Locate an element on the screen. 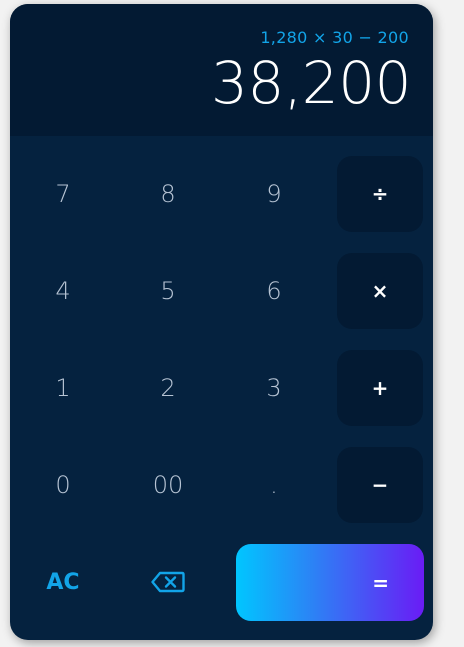 Image resolution: width=464 pixels, height=647 pixels. decimal-point-button: . is located at coordinates (274, 485).